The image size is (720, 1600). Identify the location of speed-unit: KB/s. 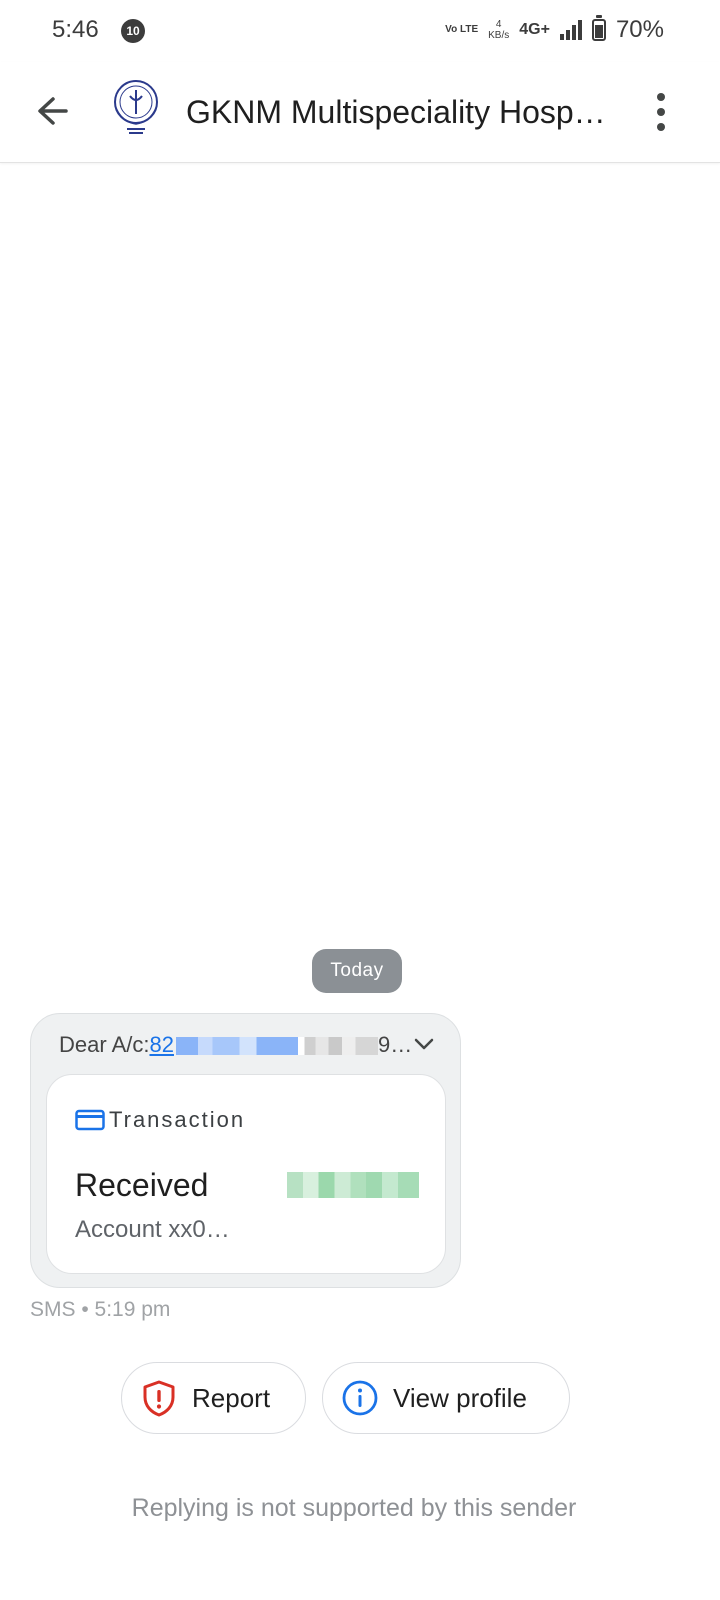
(499, 35).